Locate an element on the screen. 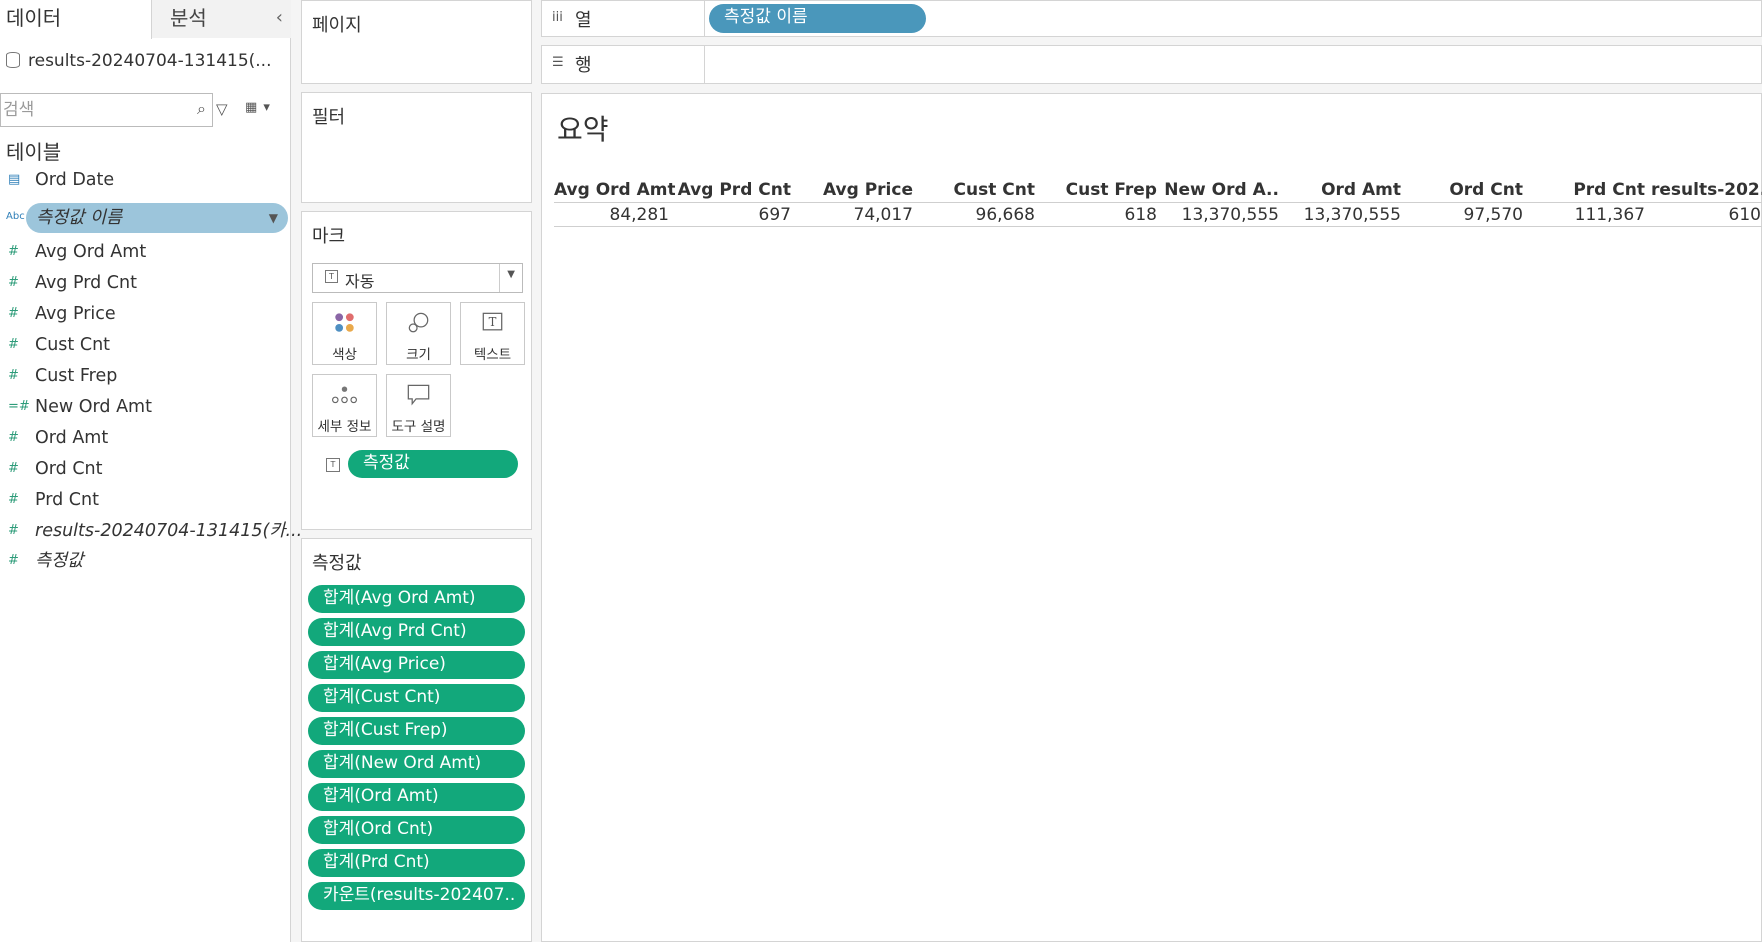 The height and width of the screenshot is (942, 1762). field-label: Prd Cnt is located at coordinates (67, 500).